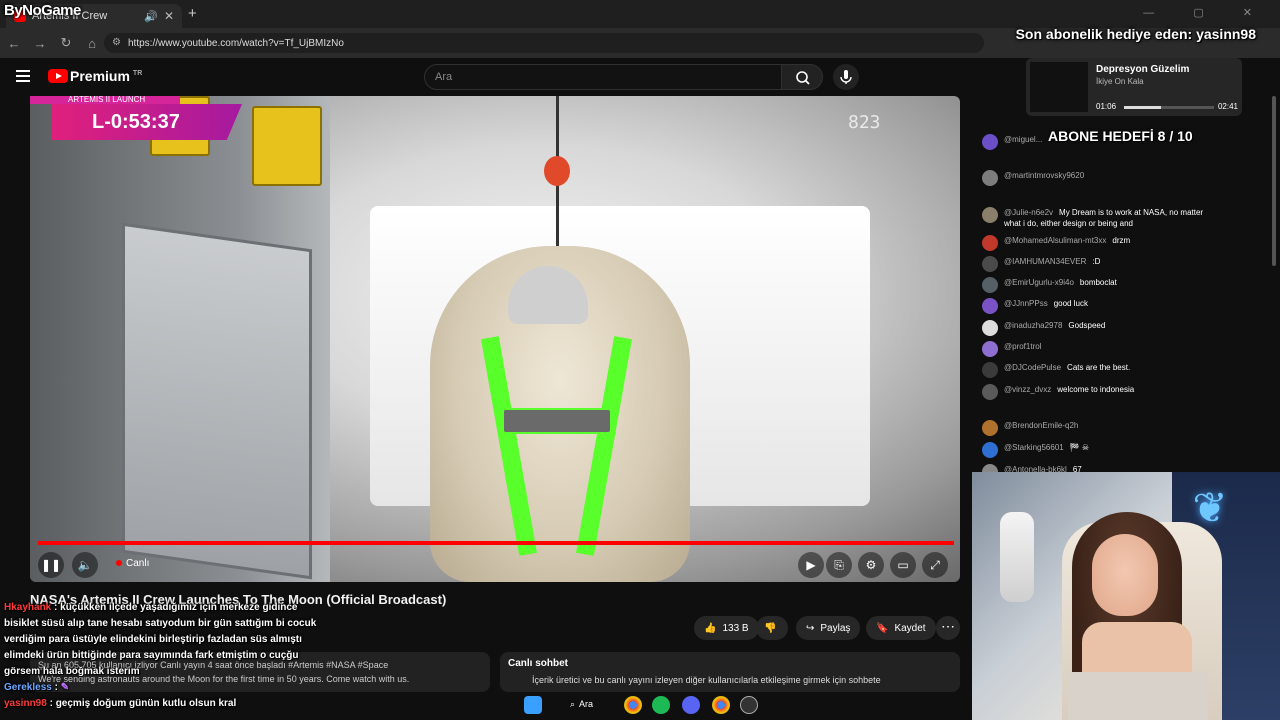 The width and height of the screenshot is (1280, 720). Describe the element at coordinates (496, 543) in the screenshot. I see `video-progress-bar` at that location.